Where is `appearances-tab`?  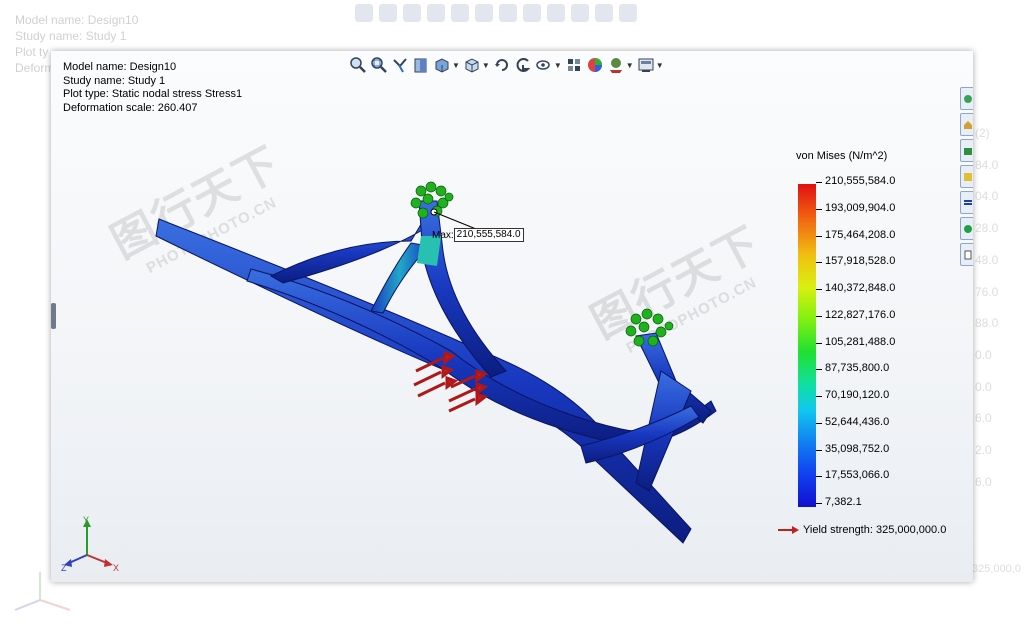 appearances-tab is located at coordinates (966, 202).